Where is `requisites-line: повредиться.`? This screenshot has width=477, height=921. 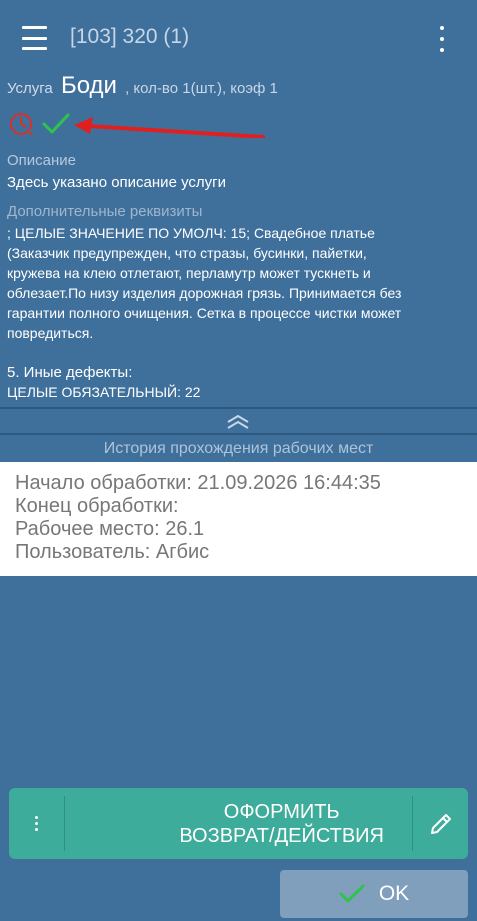 requisites-line: повредиться. is located at coordinates (50, 333).